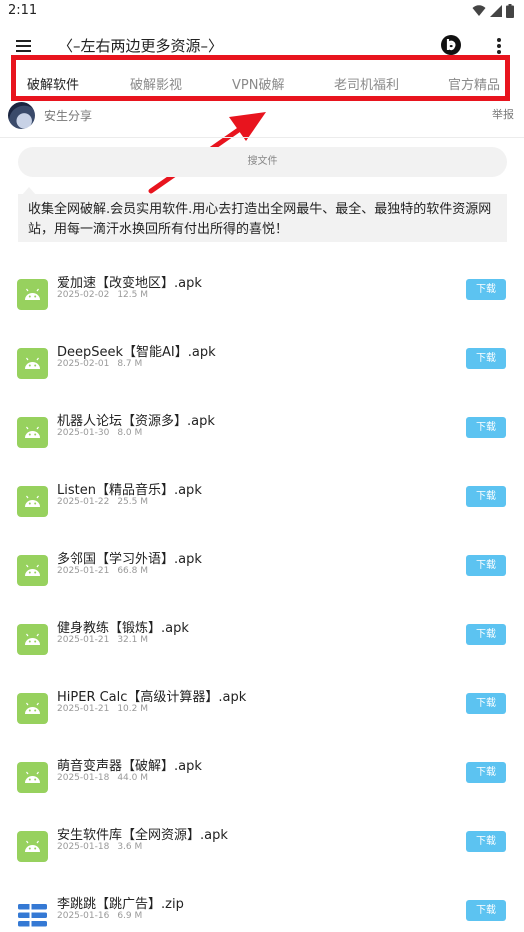  Describe the element at coordinates (83, 433) in the screenshot. I see `file-date: 2025-01-30` at that location.